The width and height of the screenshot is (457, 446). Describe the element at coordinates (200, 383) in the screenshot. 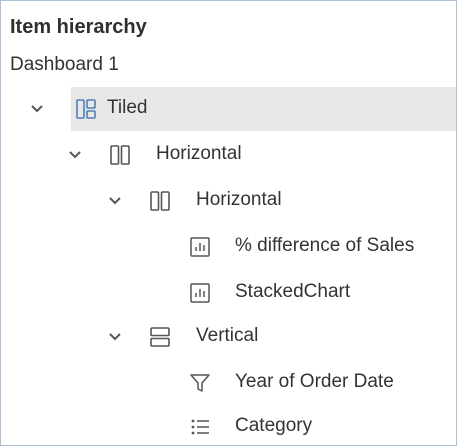

I see `filter-icon` at that location.